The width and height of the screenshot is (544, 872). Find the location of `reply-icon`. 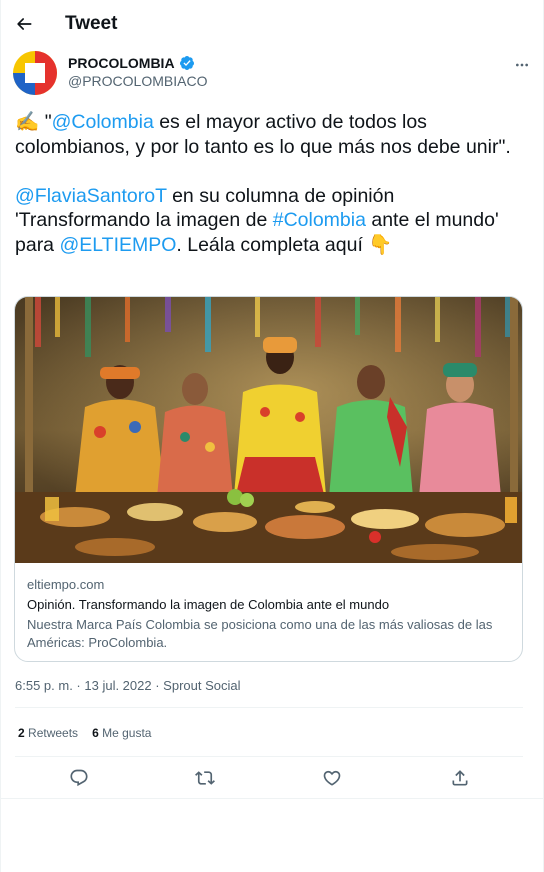

reply-icon is located at coordinates (79, 778).